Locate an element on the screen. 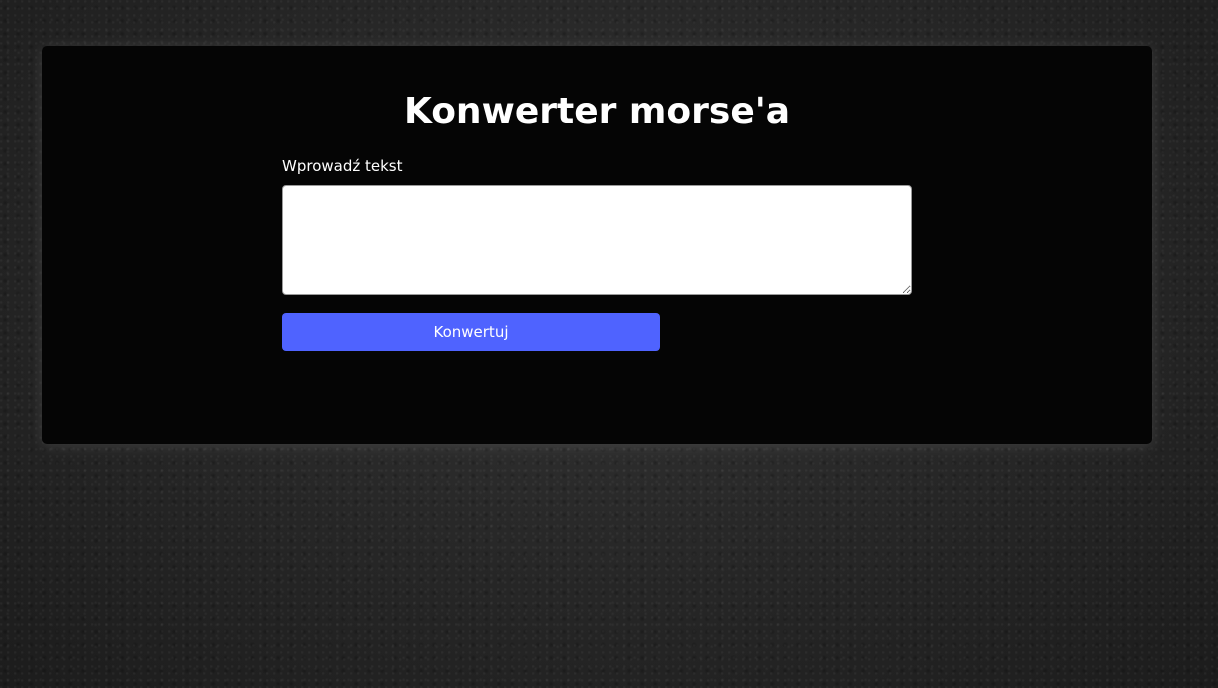 The image size is (1218, 688). text-input is located at coordinates (597, 240).